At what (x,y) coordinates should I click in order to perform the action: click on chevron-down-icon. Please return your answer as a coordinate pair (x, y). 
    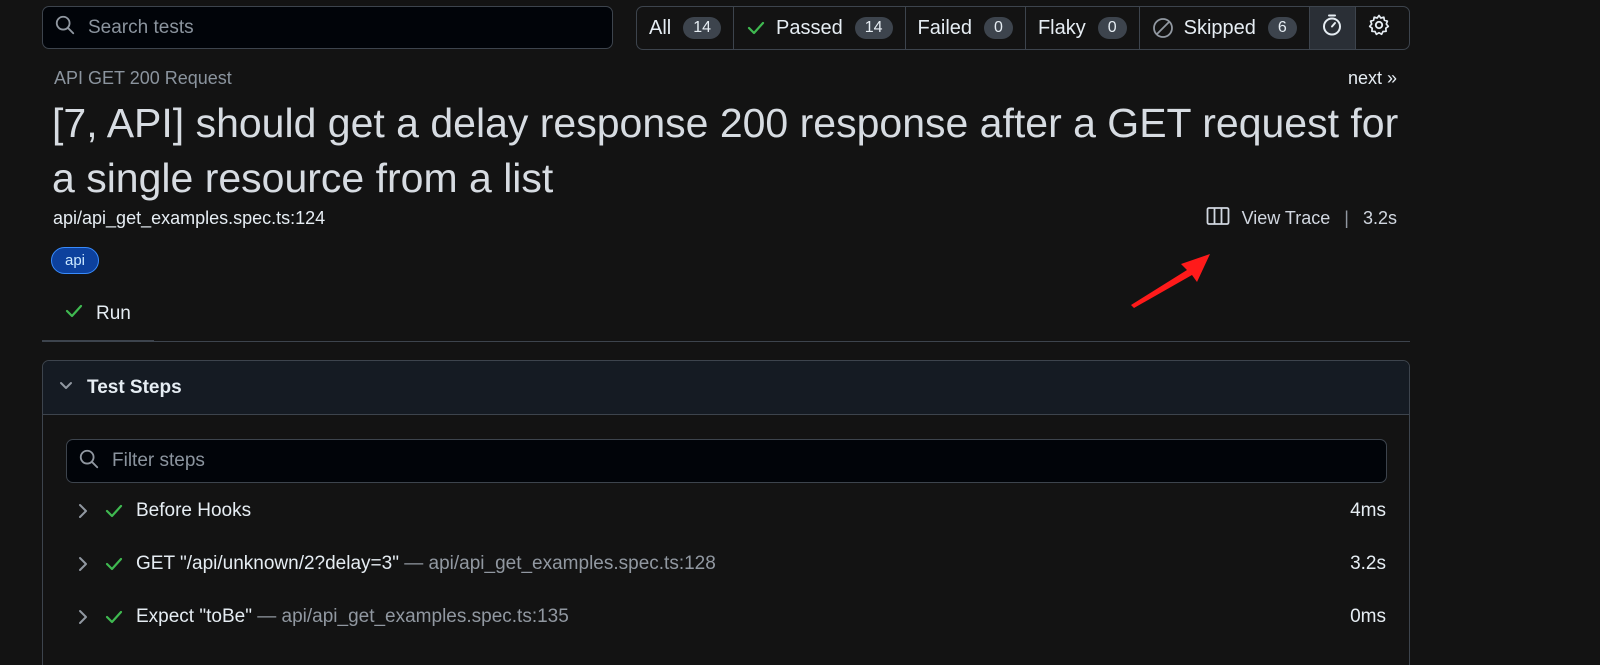
    Looking at the image, I should click on (72, 387).